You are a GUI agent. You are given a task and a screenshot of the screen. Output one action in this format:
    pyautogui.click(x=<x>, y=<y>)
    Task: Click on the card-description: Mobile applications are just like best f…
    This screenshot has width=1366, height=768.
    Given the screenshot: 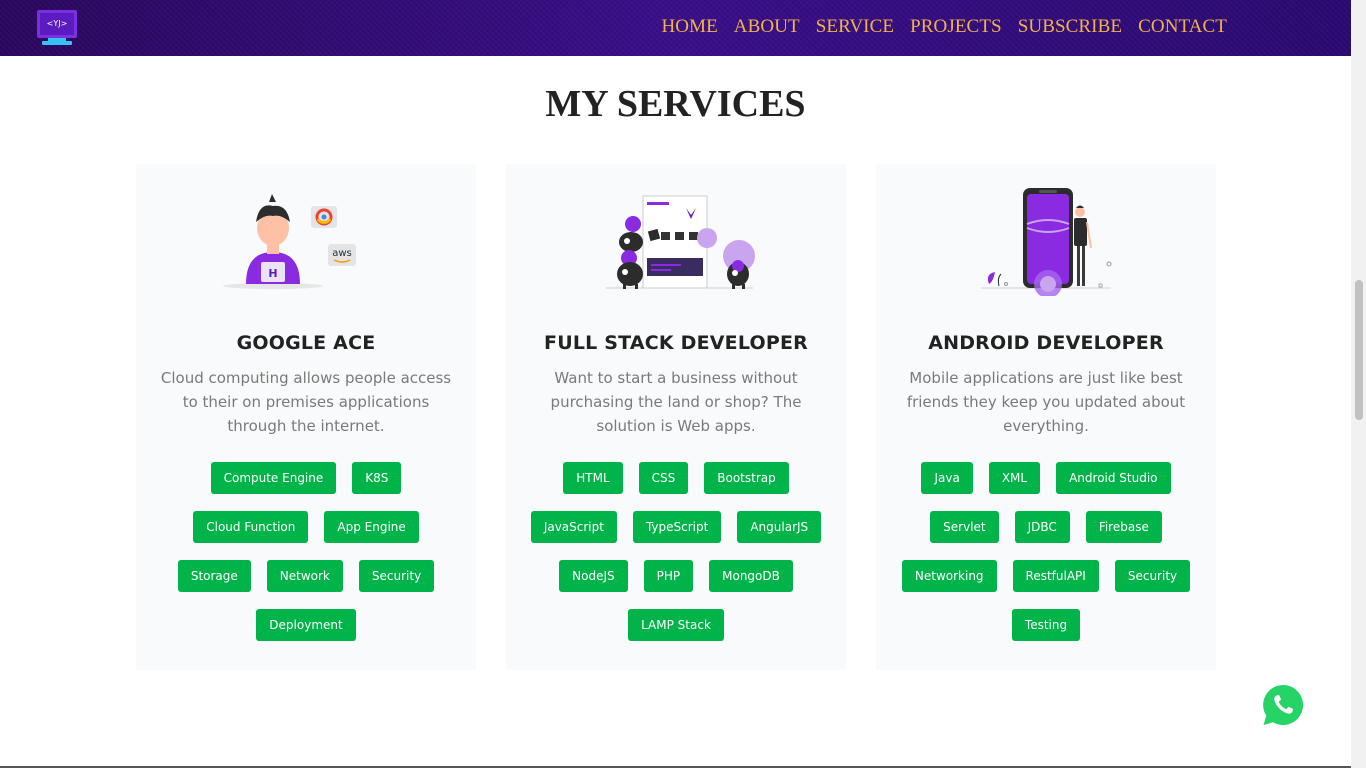 What is the action you would take?
    pyautogui.click(x=1046, y=402)
    